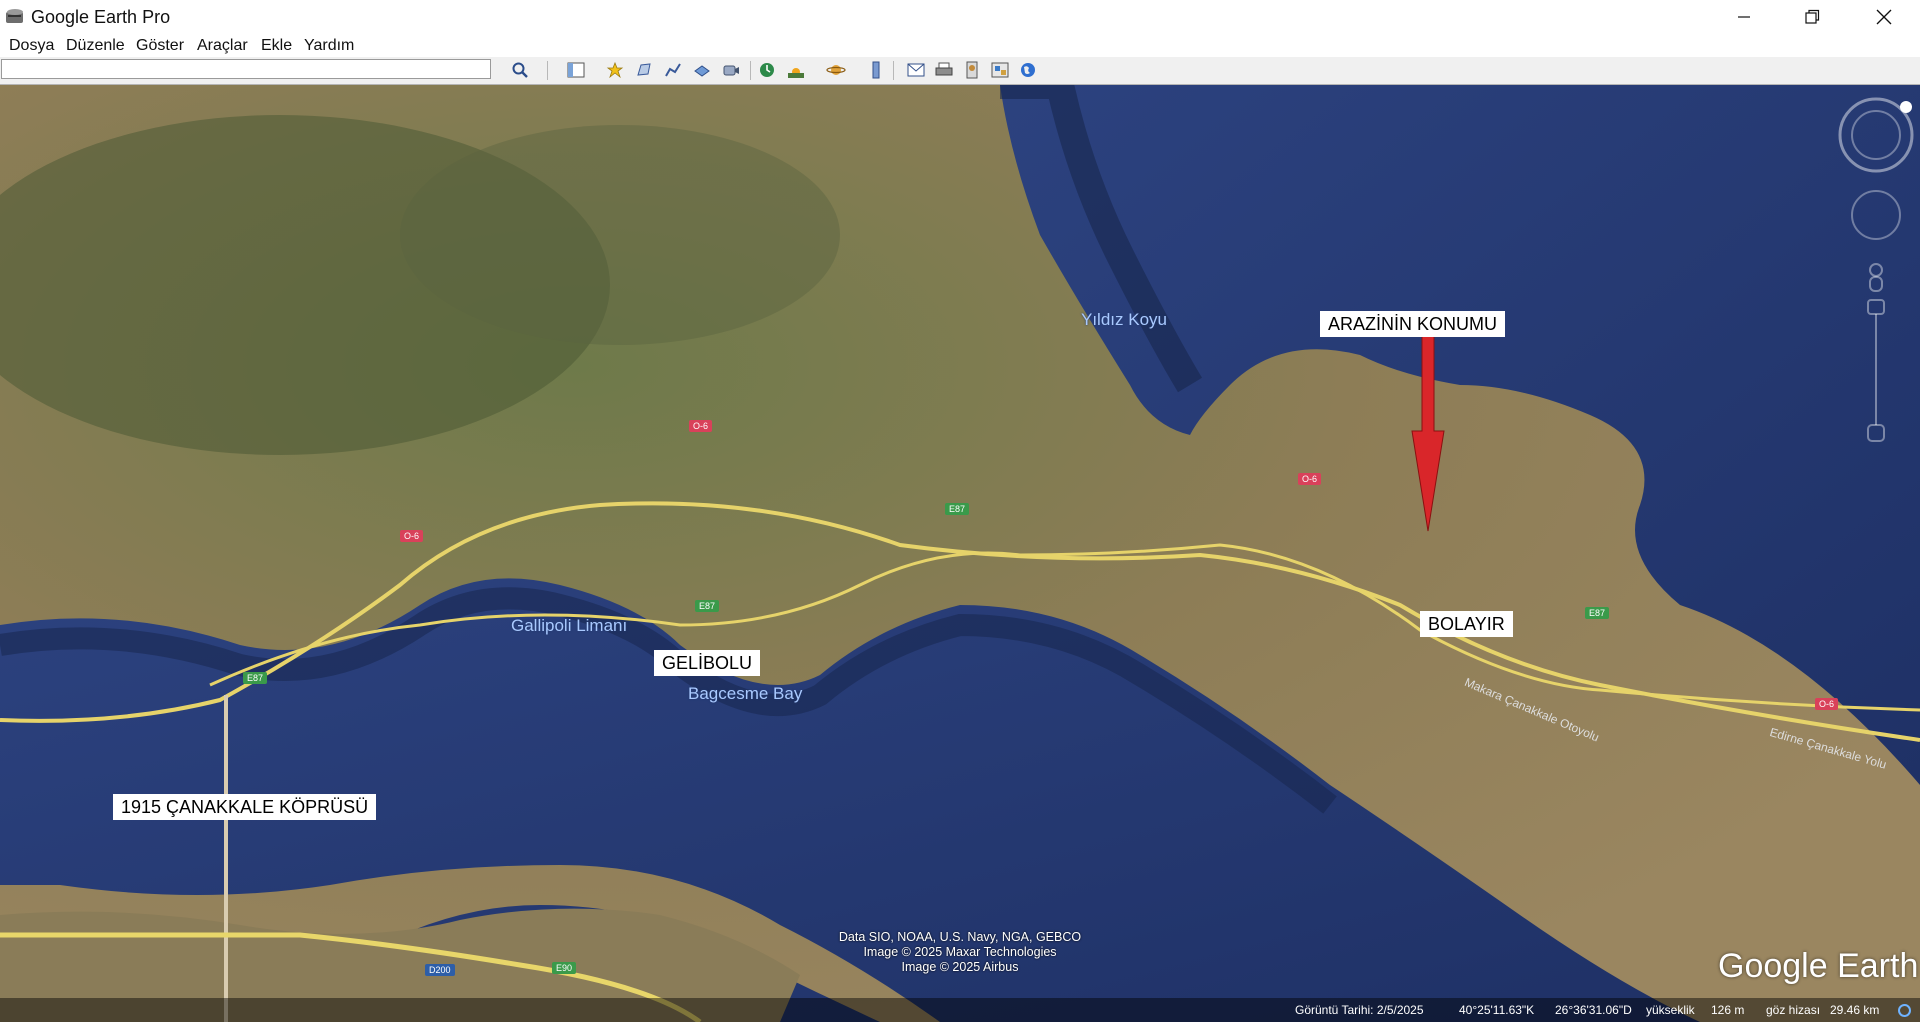  I want to click on place-label-yildiz-koyu: Yıldız Koyu, so click(1124, 319).